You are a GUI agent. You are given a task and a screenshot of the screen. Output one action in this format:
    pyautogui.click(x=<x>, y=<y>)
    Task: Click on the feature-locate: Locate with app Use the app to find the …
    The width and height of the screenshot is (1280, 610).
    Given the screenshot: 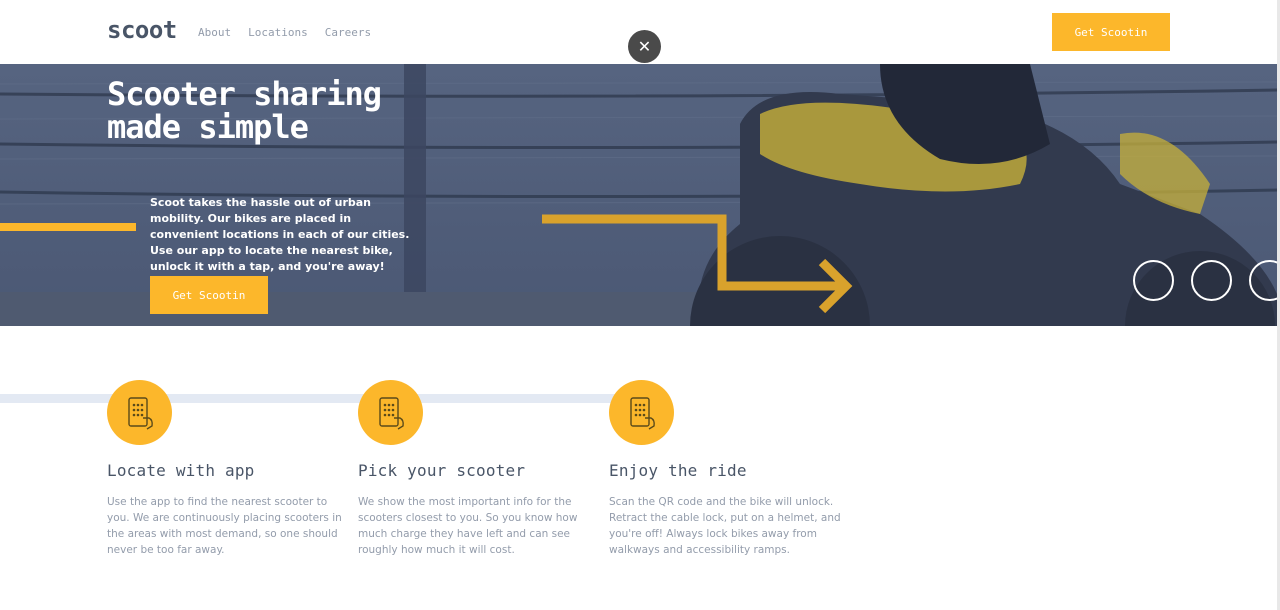 What is the action you would take?
    pyautogui.click(x=227, y=469)
    